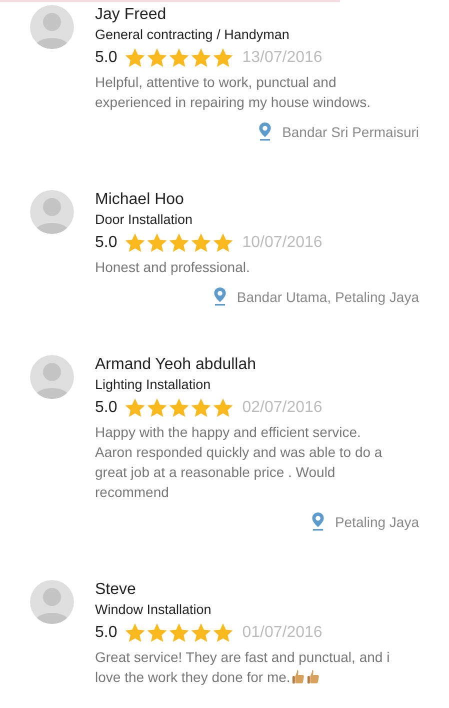 This screenshot has width=449, height=708. Describe the element at coordinates (116, 590) in the screenshot. I see `reviewer-name: Steve` at that location.